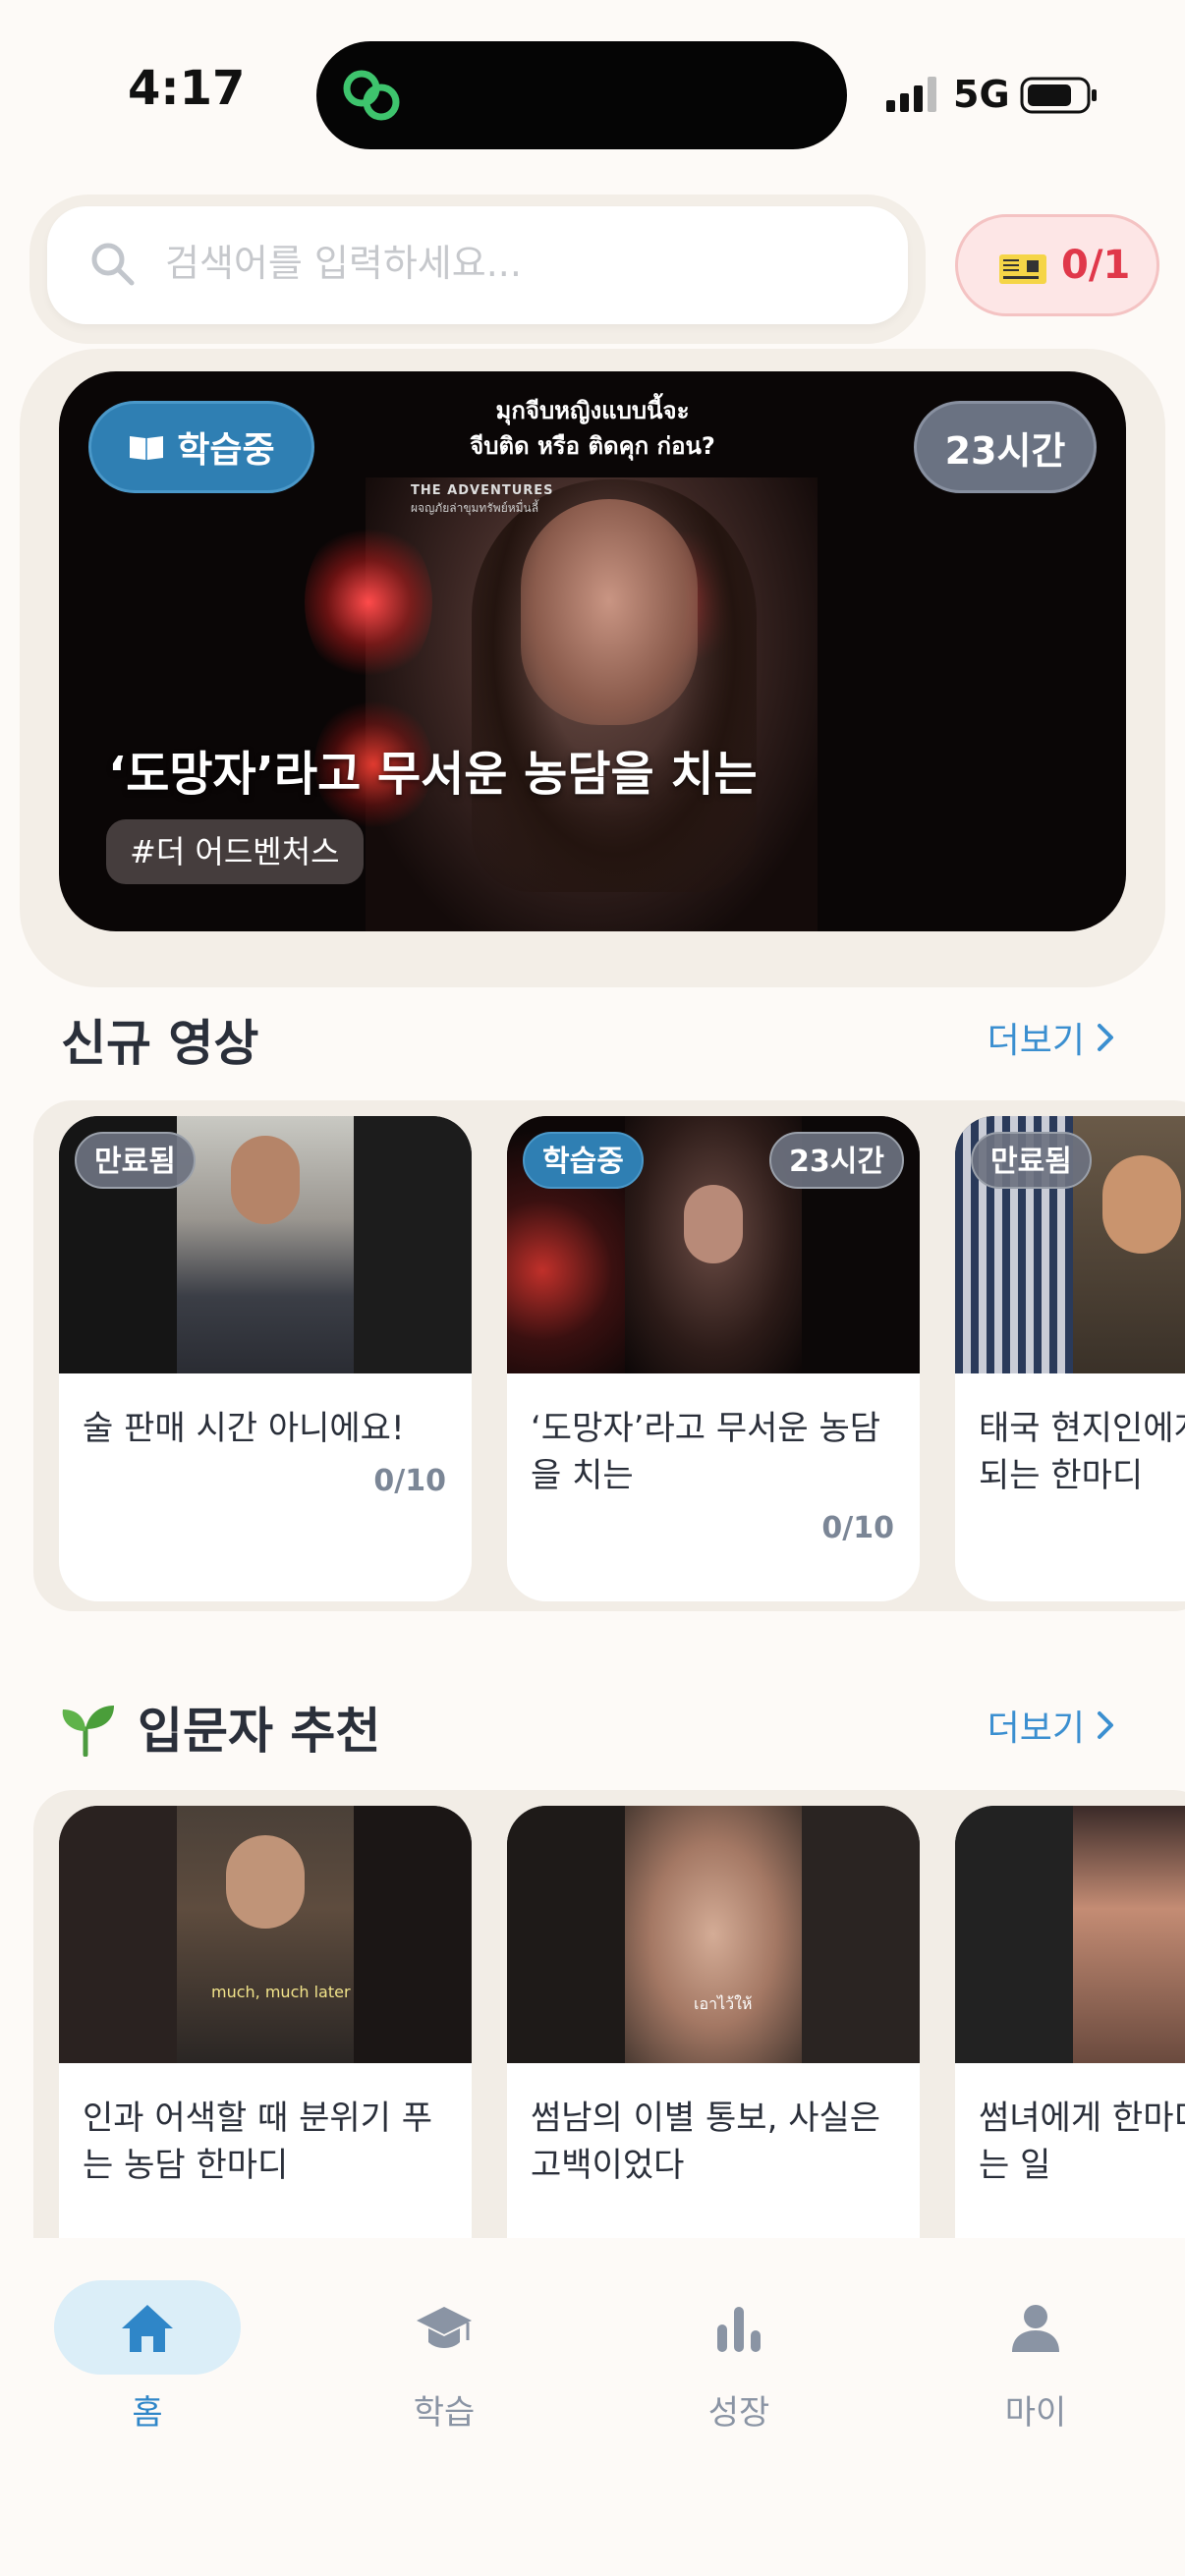 Image resolution: width=1185 pixels, height=2576 pixels. Describe the element at coordinates (235, 851) in the screenshot. I see `hero-tag: #더 어드벤처스` at that location.